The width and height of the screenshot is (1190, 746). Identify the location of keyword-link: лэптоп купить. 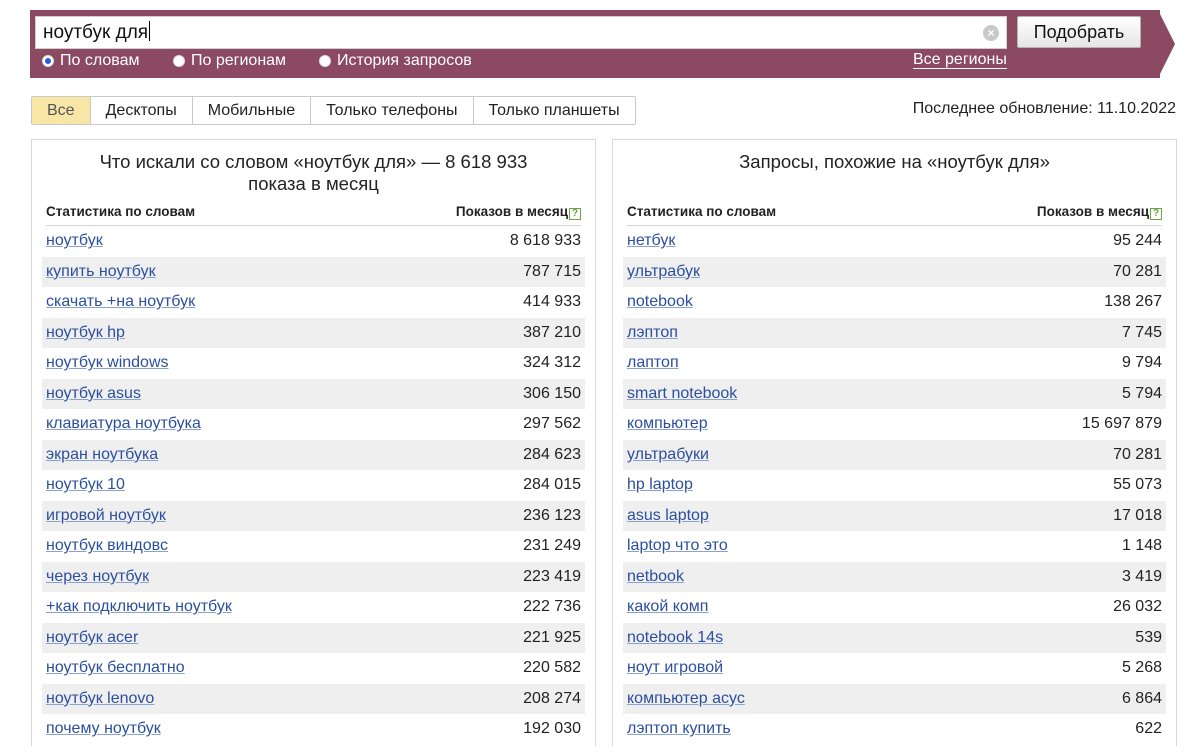
(679, 729).